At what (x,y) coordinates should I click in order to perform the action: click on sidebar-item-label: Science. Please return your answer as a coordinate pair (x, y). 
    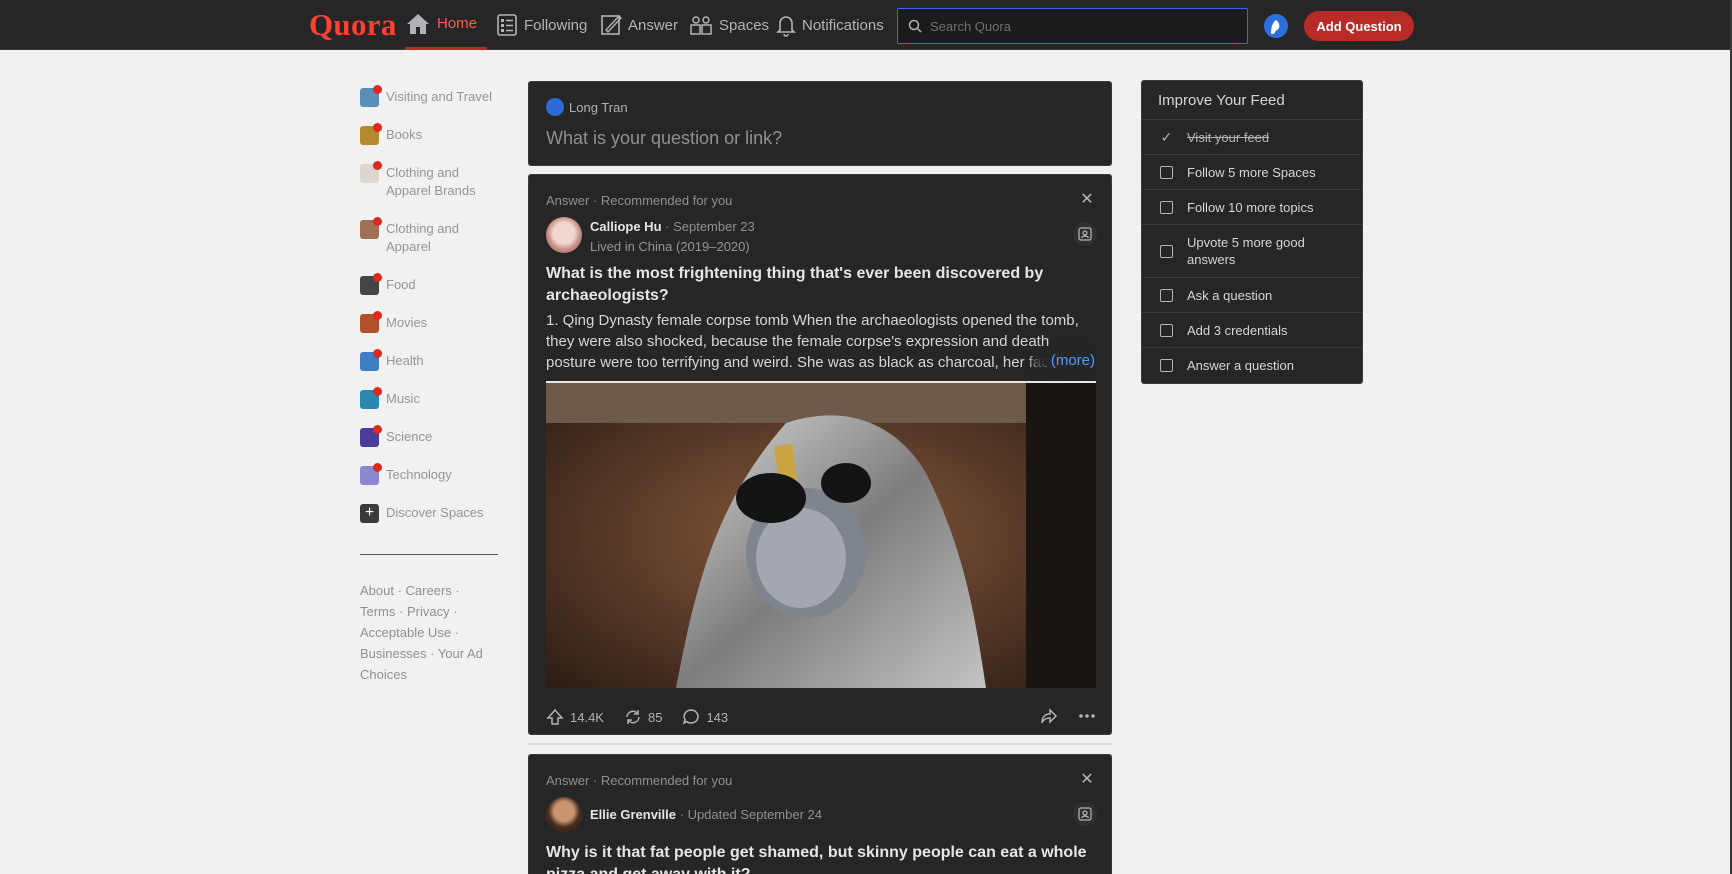
    Looking at the image, I should click on (409, 436).